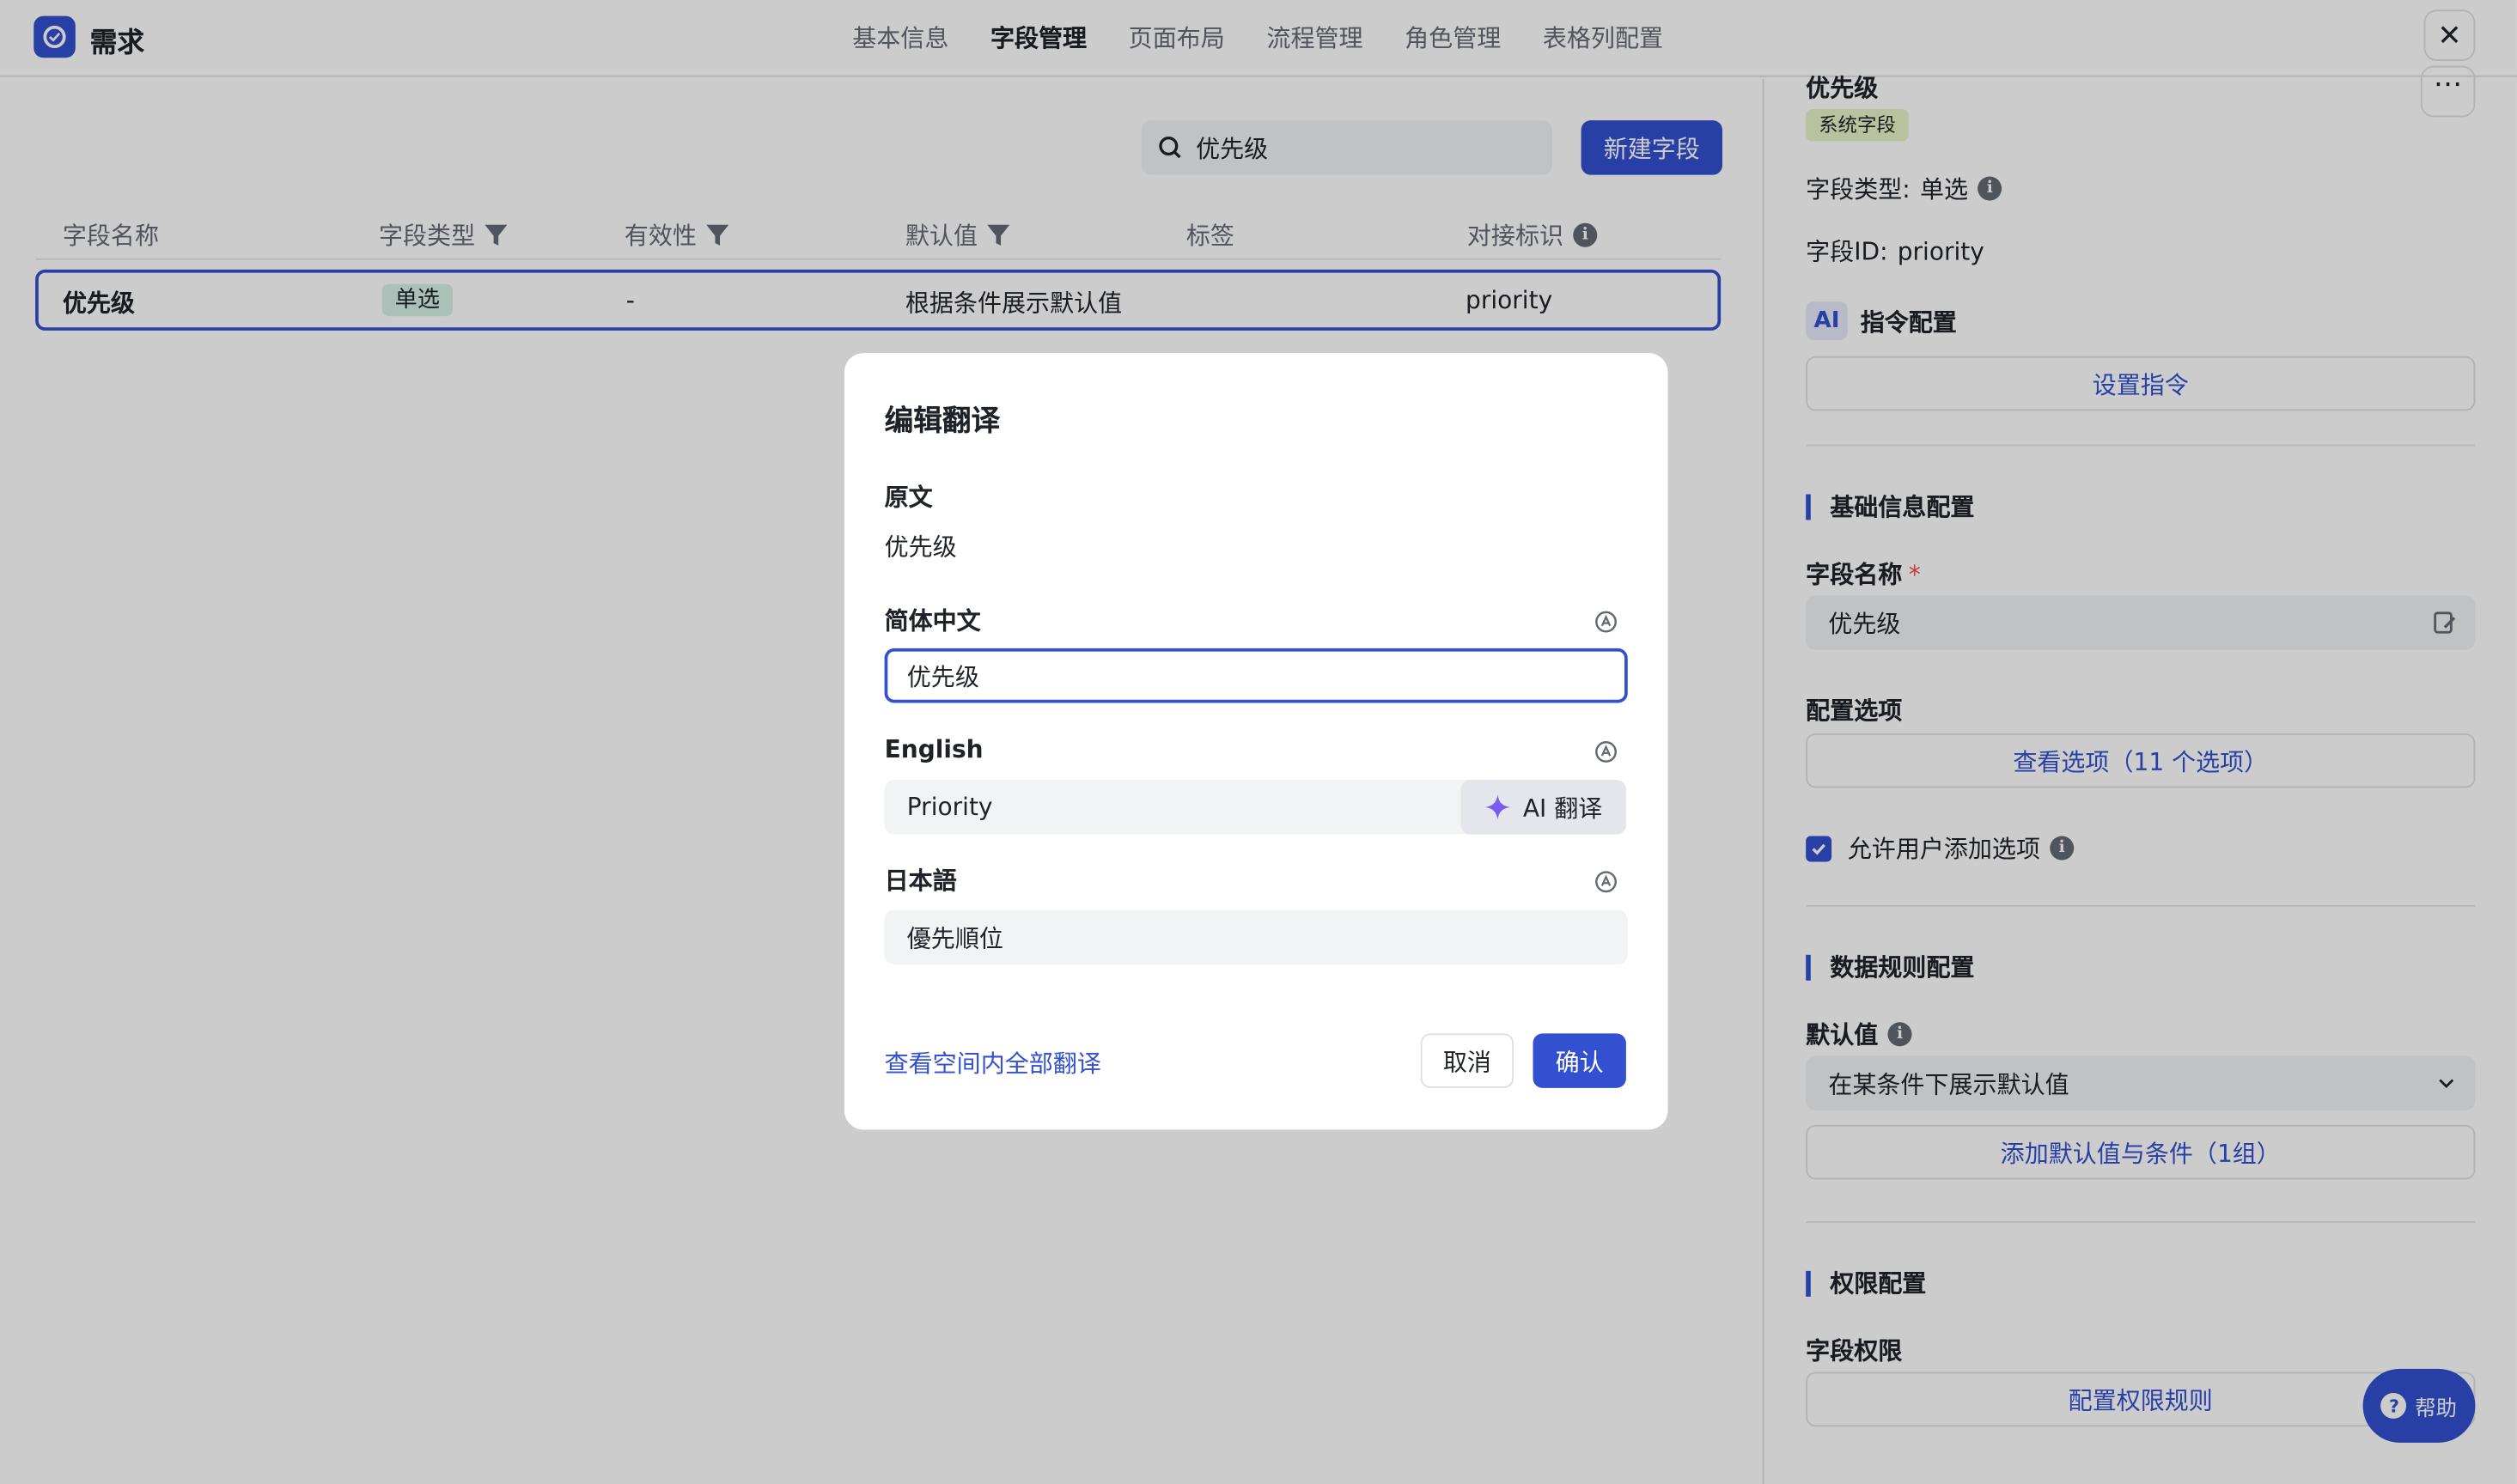 This screenshot has height=1484, width=2517. Describe the element at coordinates (1543, 808) in the screenshot. I see `ai-translate-button: AI 翻译` at that location.